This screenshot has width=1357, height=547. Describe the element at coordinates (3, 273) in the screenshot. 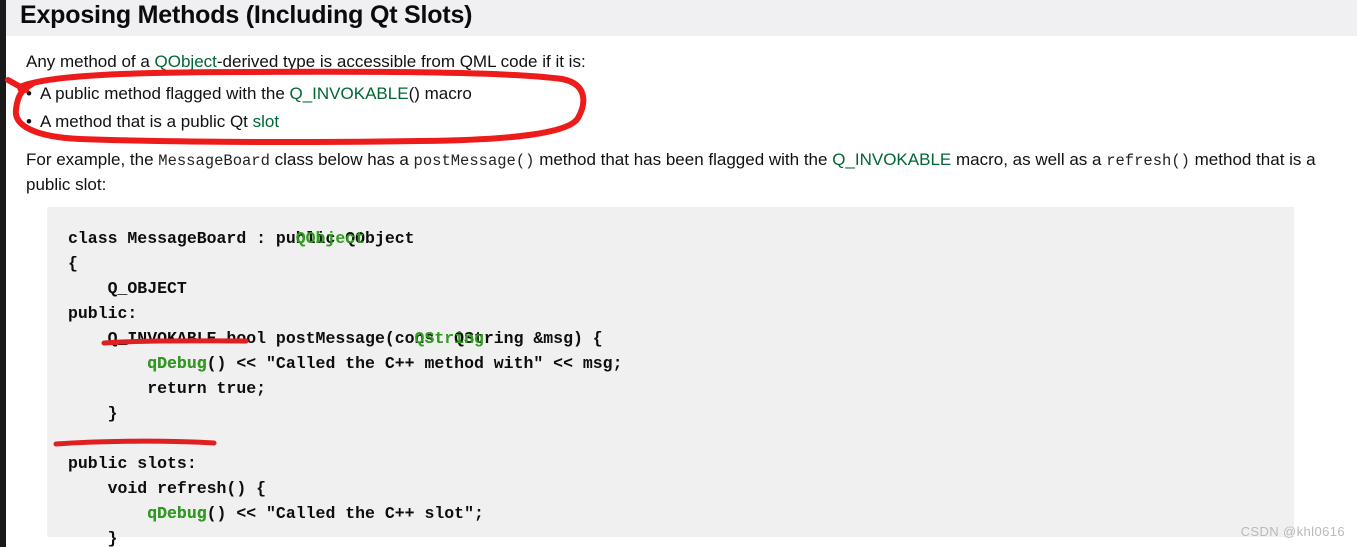

I see `left-edge-band` at that location.